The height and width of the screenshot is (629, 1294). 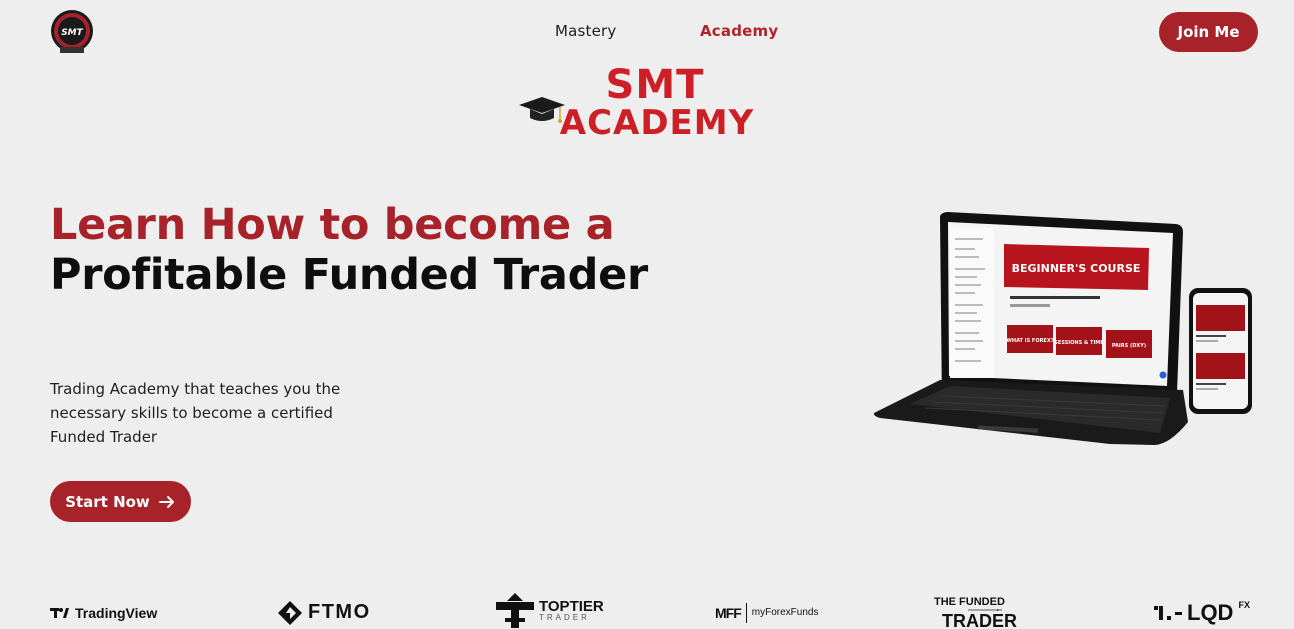 I want to click on tradingview-icon, so click(x=59, y=612).